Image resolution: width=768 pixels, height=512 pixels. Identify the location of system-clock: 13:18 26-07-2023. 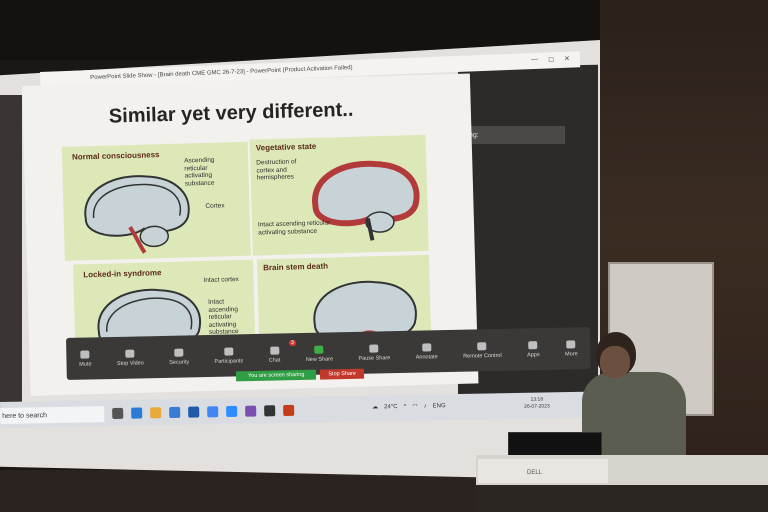
(537, 403).